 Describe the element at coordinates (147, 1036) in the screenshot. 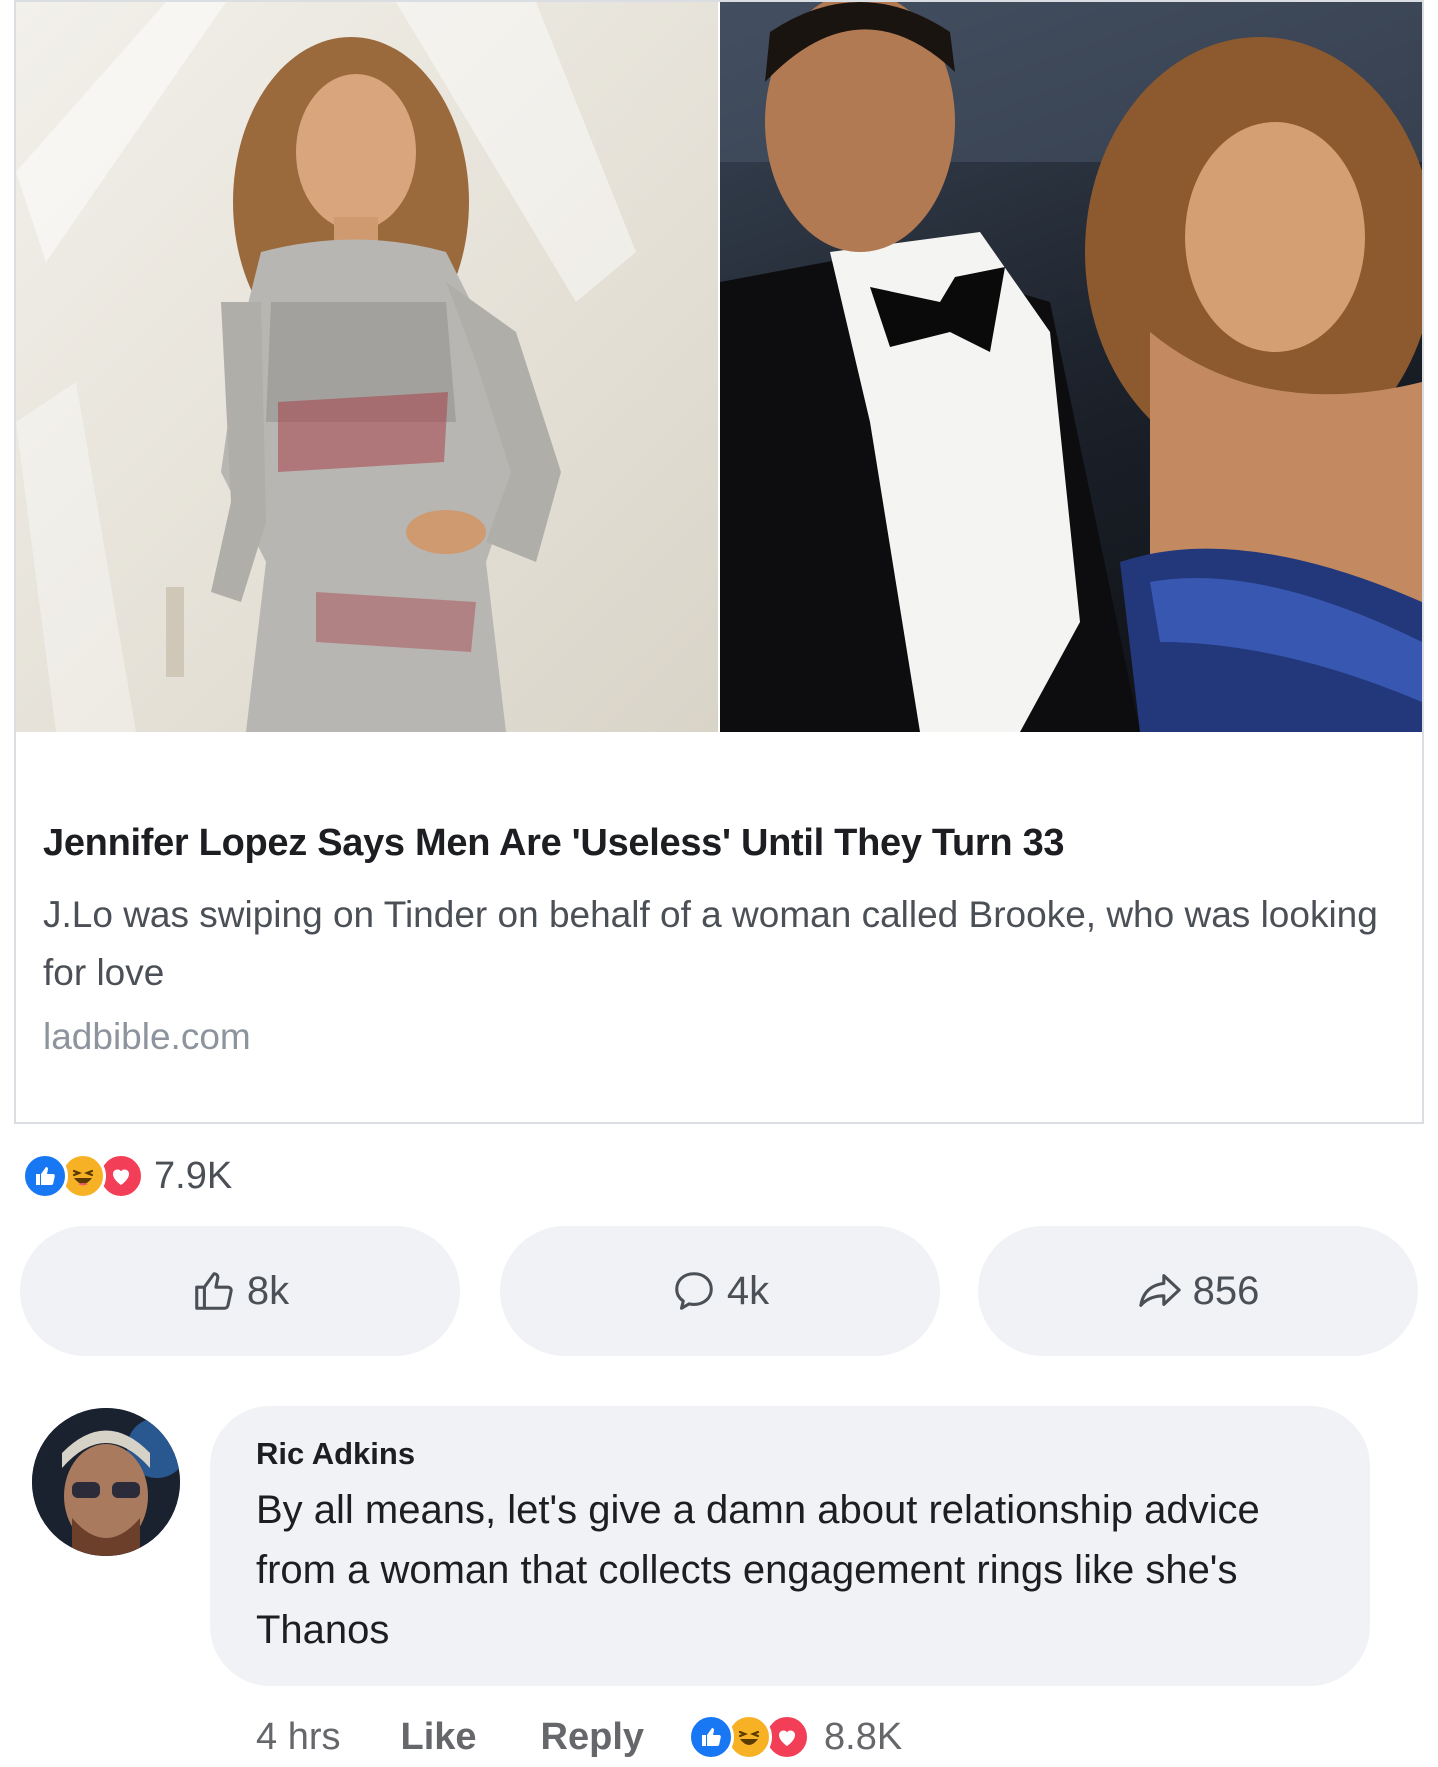

I see `post-domain: ladbible.com` at that location.